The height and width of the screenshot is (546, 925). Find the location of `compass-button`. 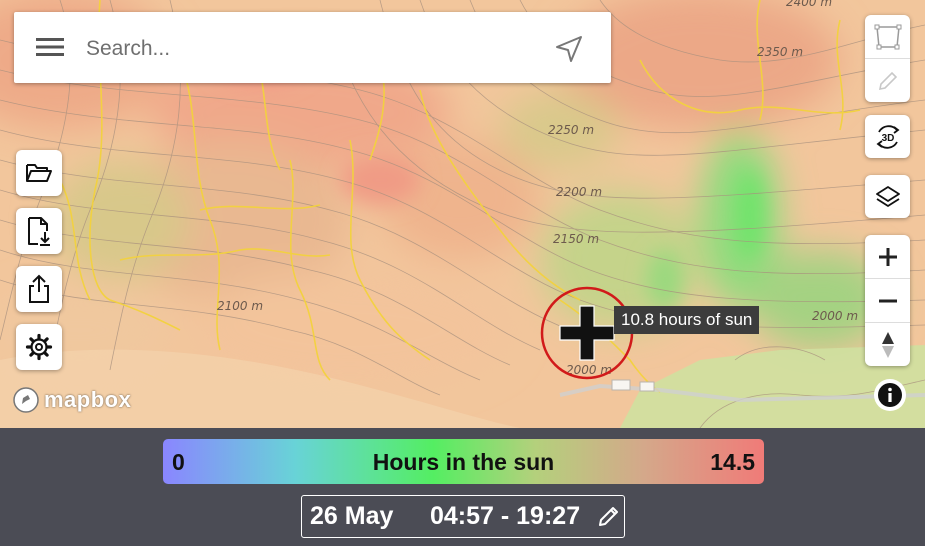

compass-button is located at coordinates (887, 344).